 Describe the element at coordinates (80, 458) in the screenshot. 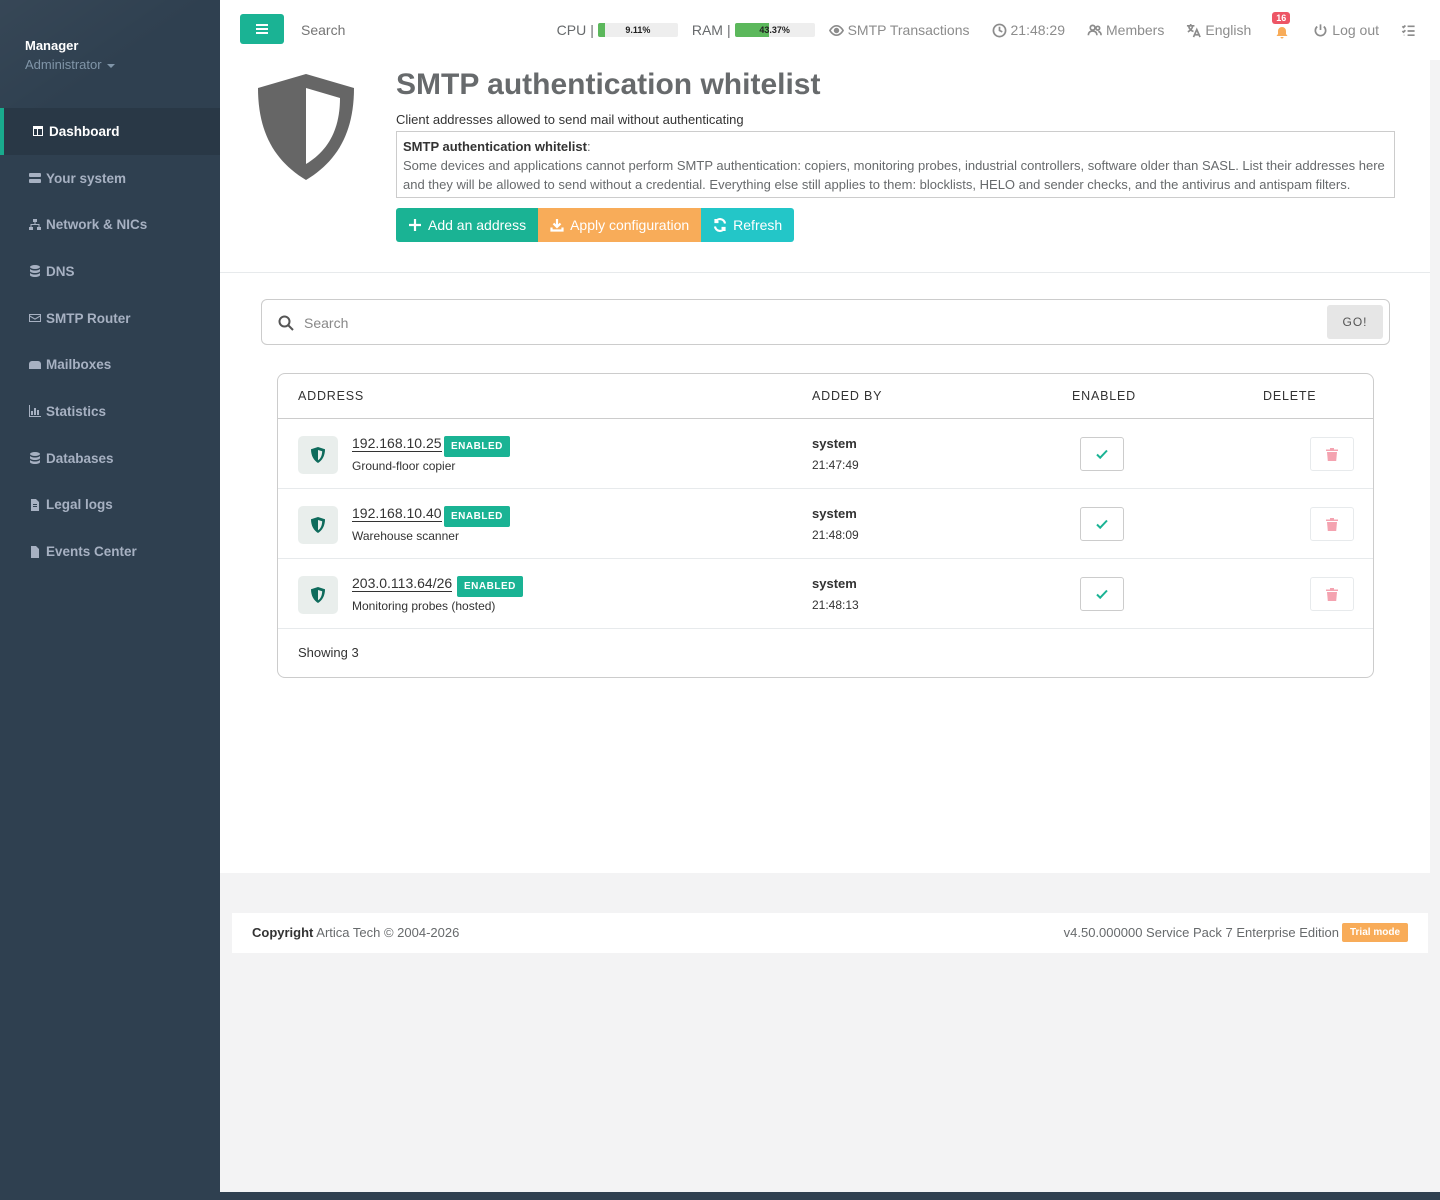

I see `sidebar-item-label: Databases` at that location.